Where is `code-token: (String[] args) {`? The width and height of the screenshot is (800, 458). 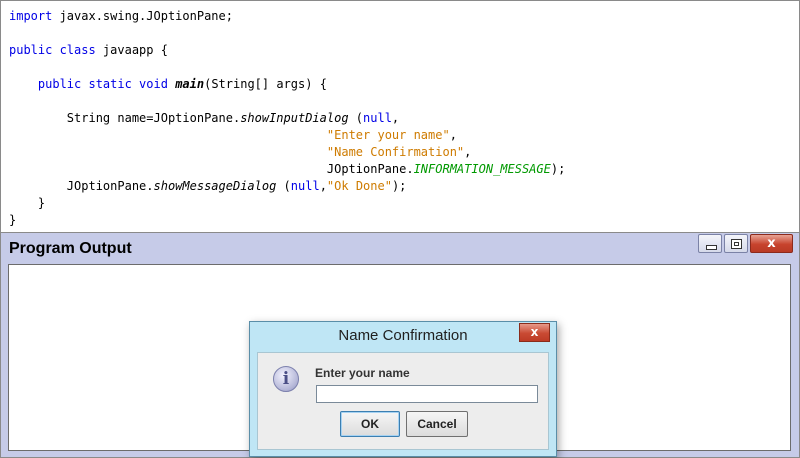
code-token: (String[] args) { is located at coordinates (265, 84).